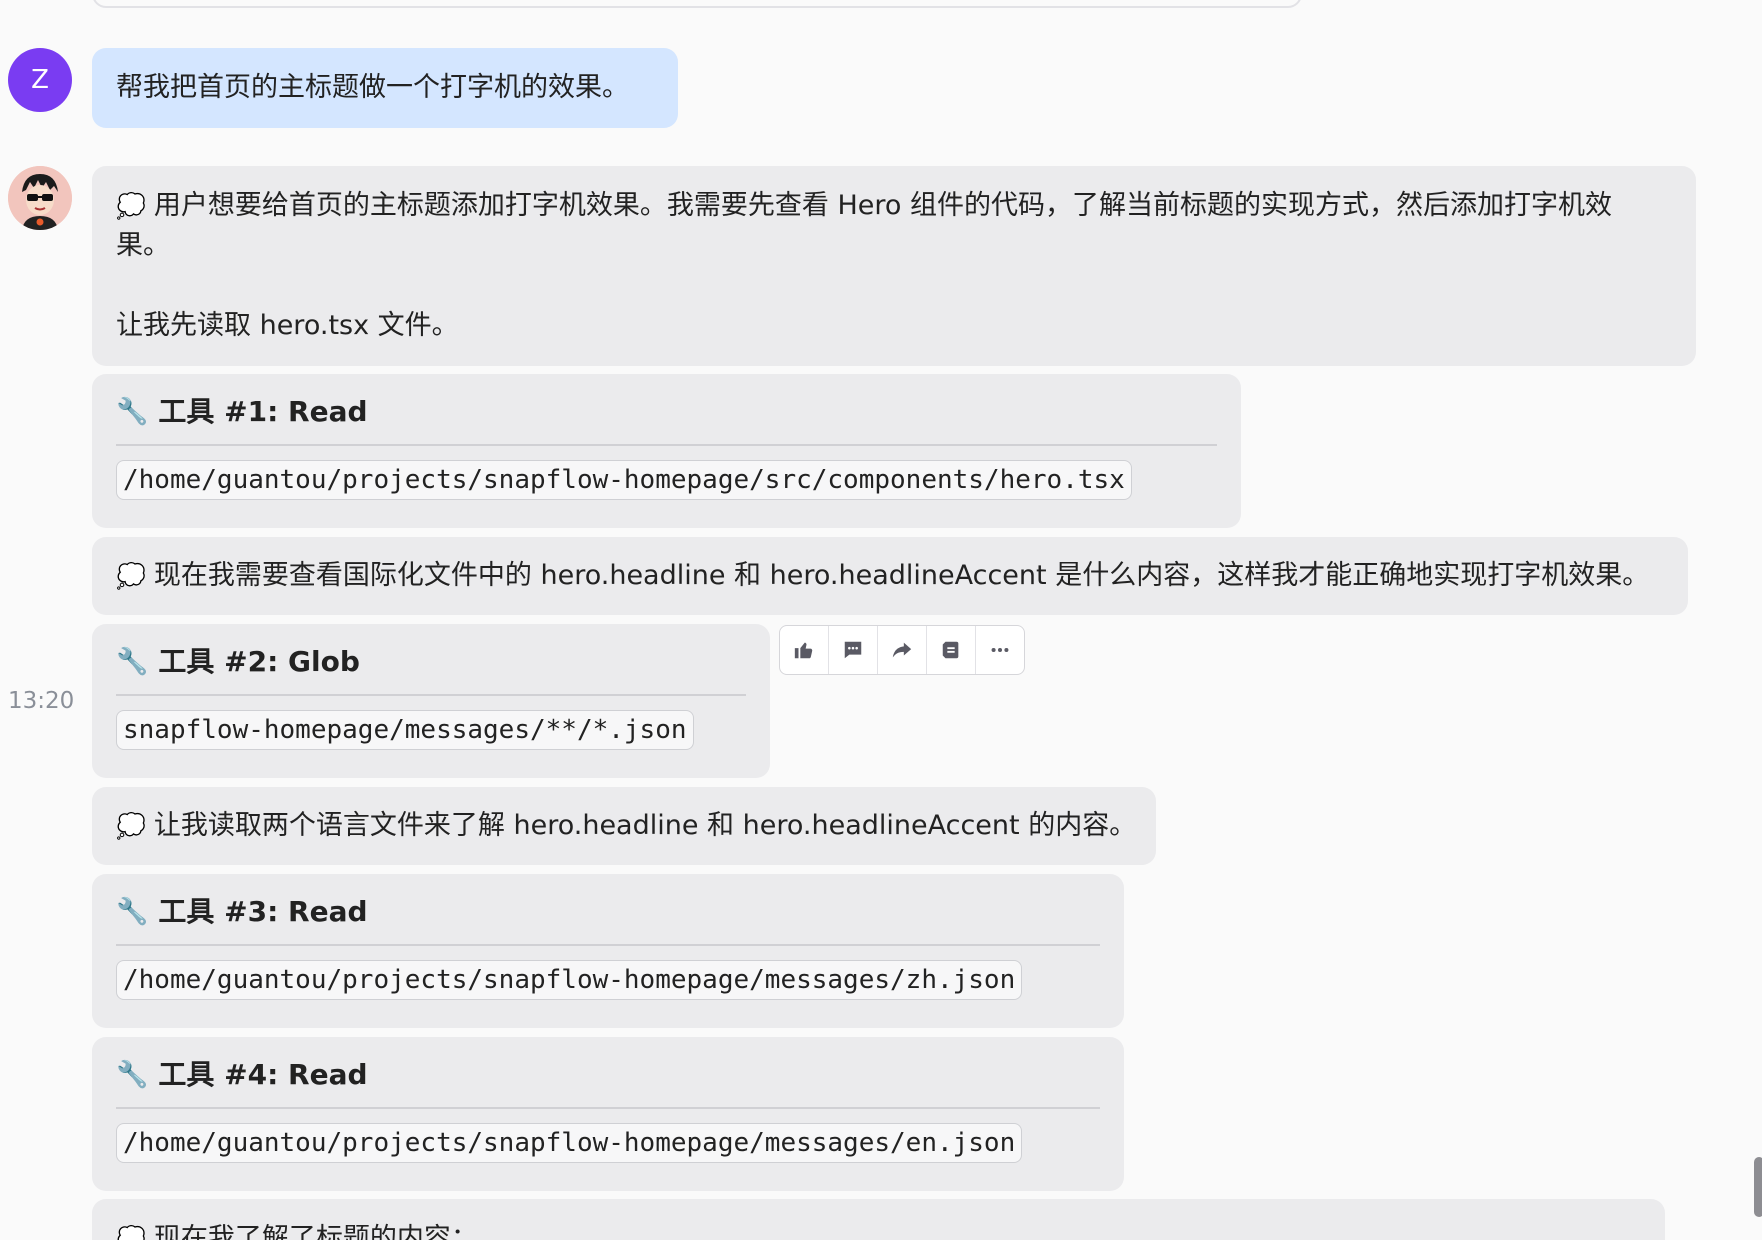 The height and width of the screenshot is (1240, 1762). Describe the element at coordinates (41, 701) in the screenshot. I see `message-timestamp: 13:20` at that location.